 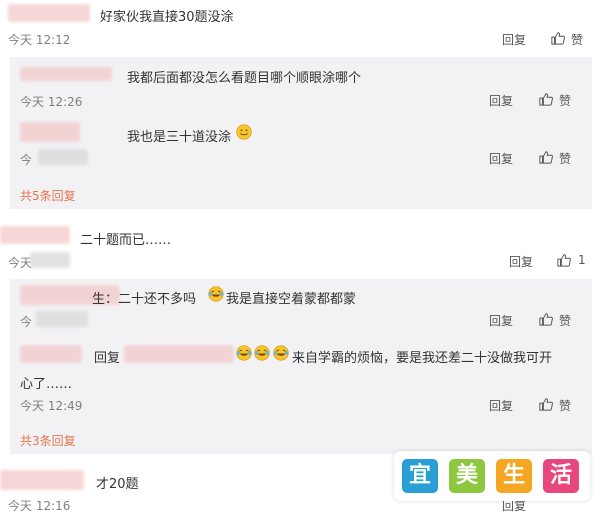 I want to click on reply-prefix: 回复, so click(x=107, y=358).